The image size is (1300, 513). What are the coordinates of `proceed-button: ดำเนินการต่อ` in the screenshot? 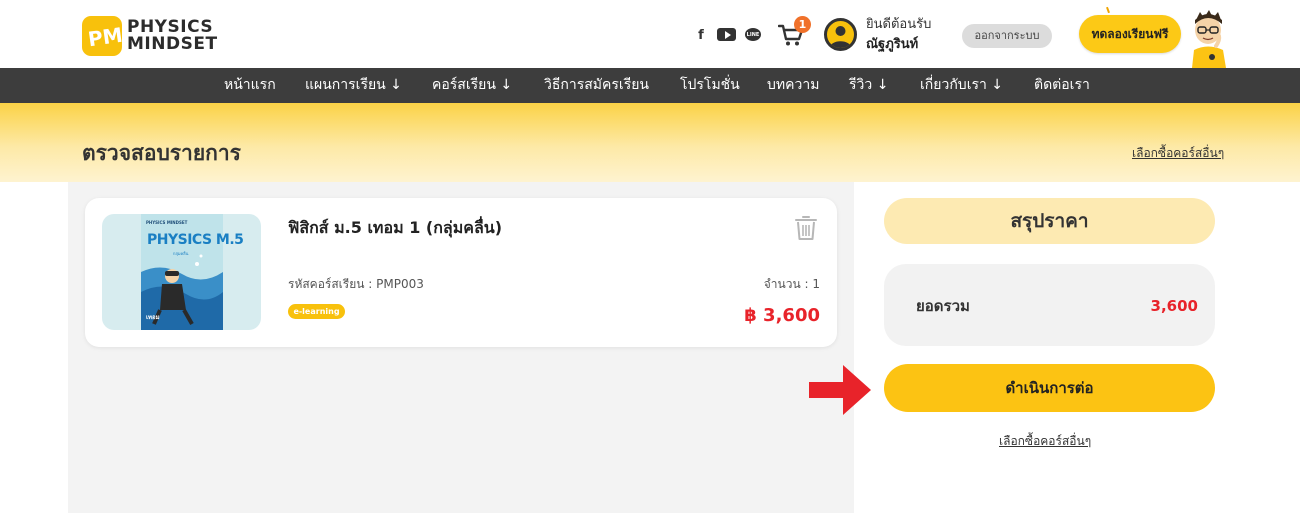 It's located at (1049, 388).